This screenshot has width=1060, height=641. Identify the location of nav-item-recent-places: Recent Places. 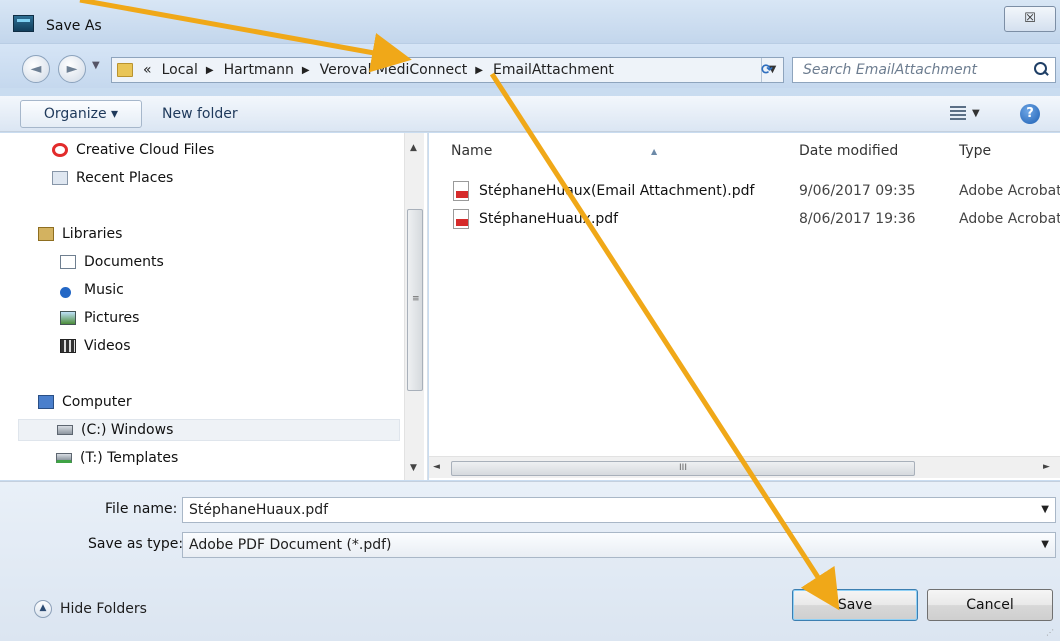
(112, 178).